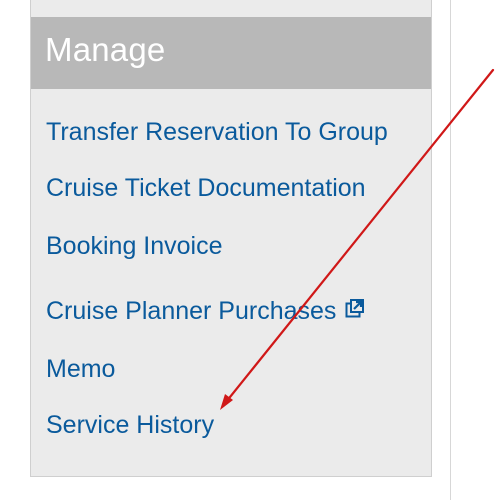 This screenshot has width=496, height=500. I want to click on panel-title: Manage, so click(105, 49).